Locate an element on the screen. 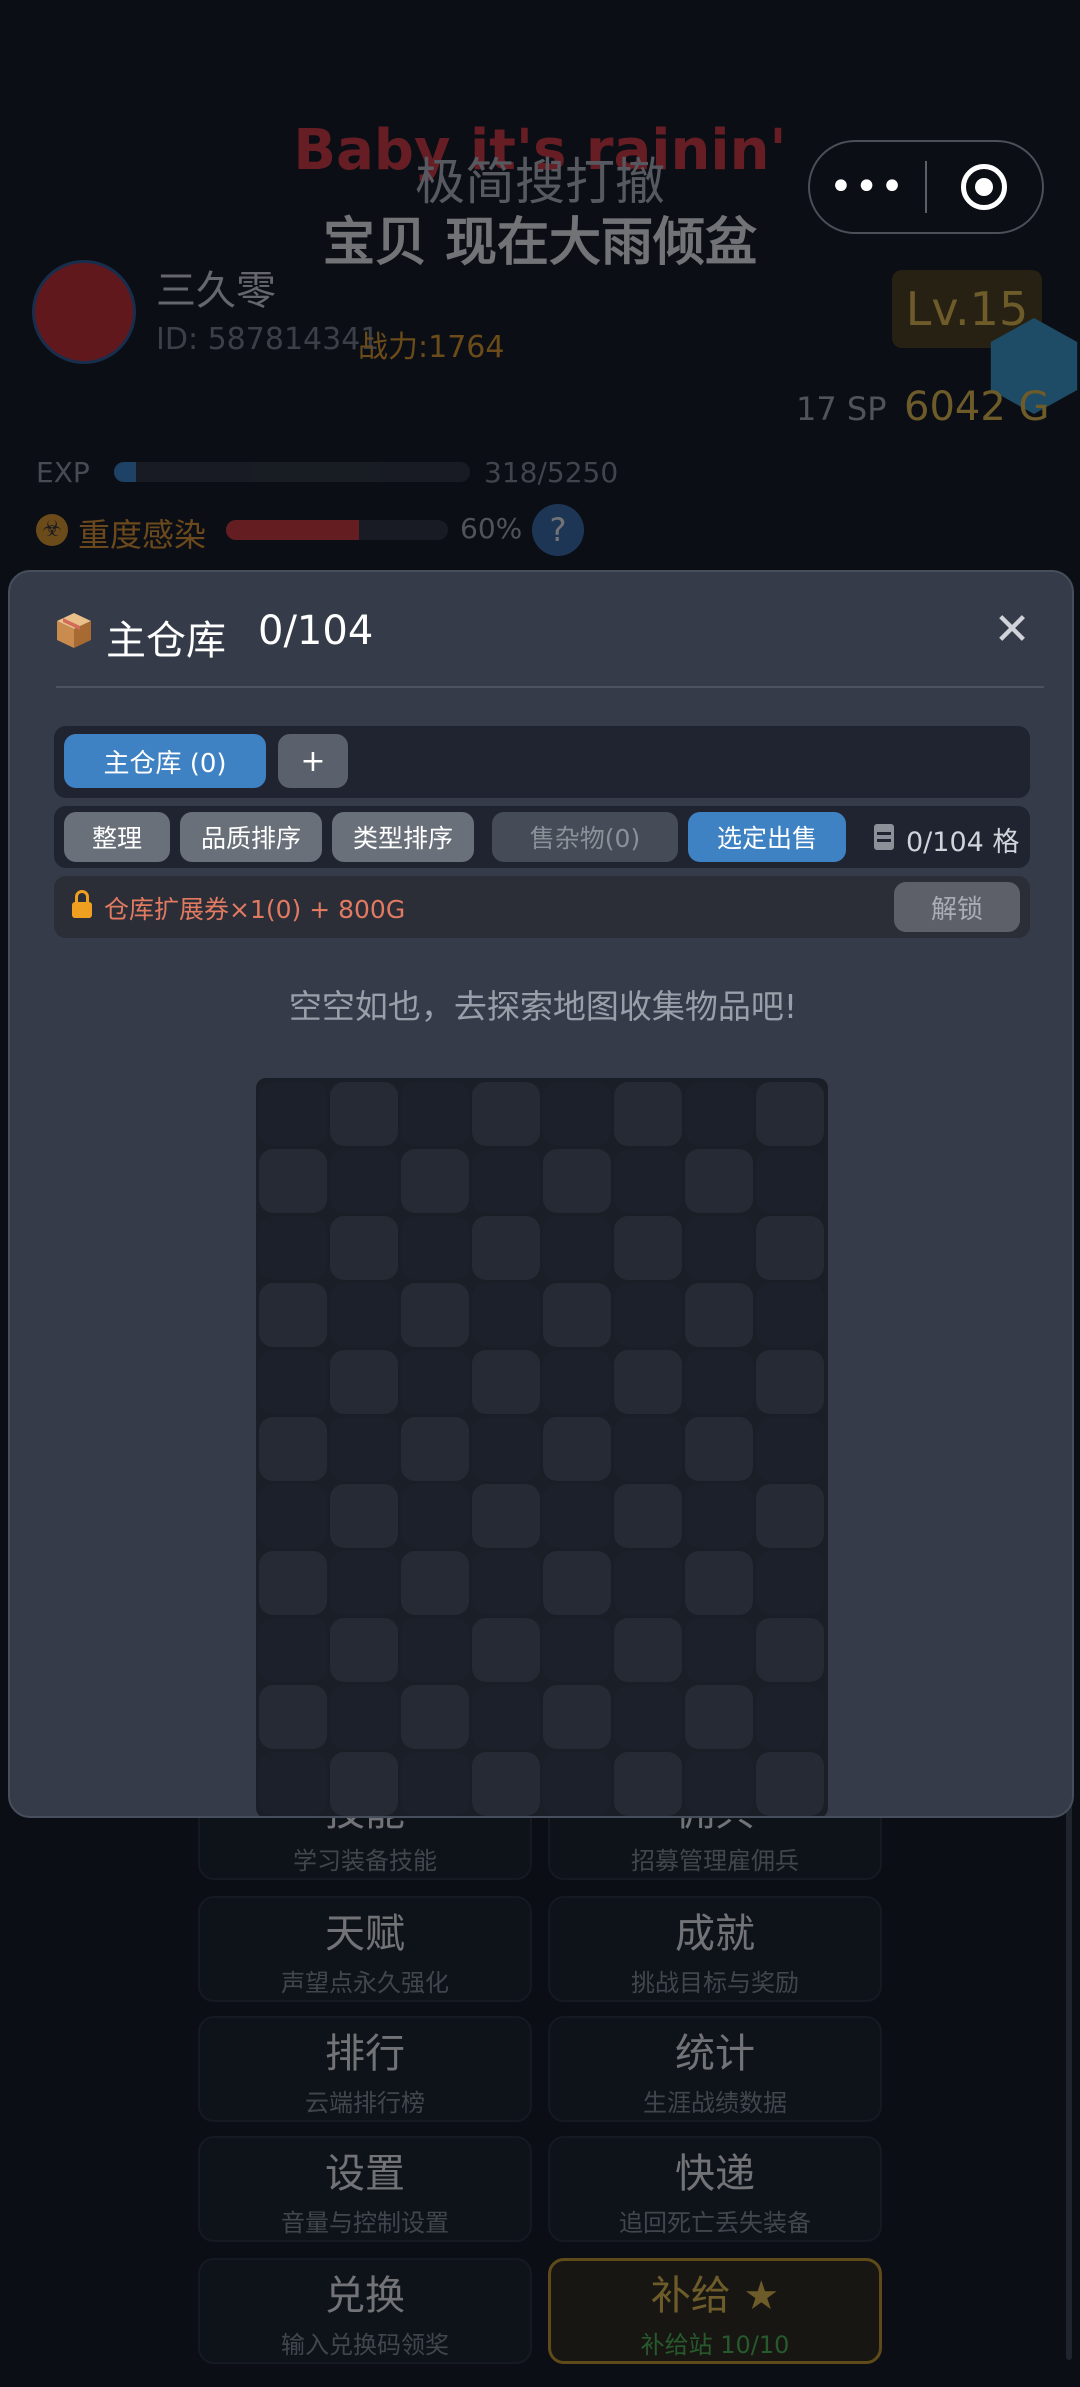 The image size is (1080, 2387). sell-junk-button: 售杂物(0) is located at coordinates (585, 837).